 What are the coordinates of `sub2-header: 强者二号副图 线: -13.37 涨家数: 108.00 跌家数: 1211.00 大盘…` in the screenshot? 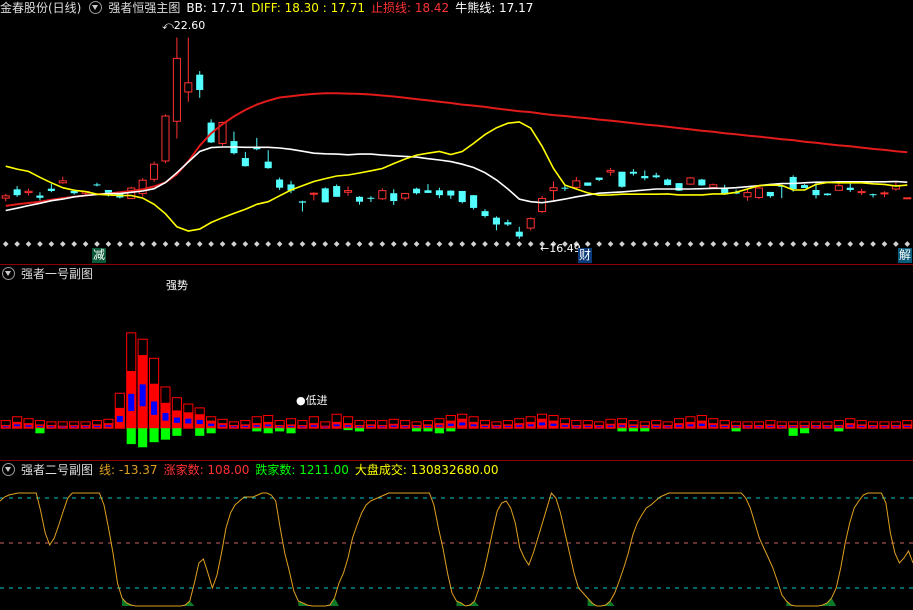 It's located at (252, 470).